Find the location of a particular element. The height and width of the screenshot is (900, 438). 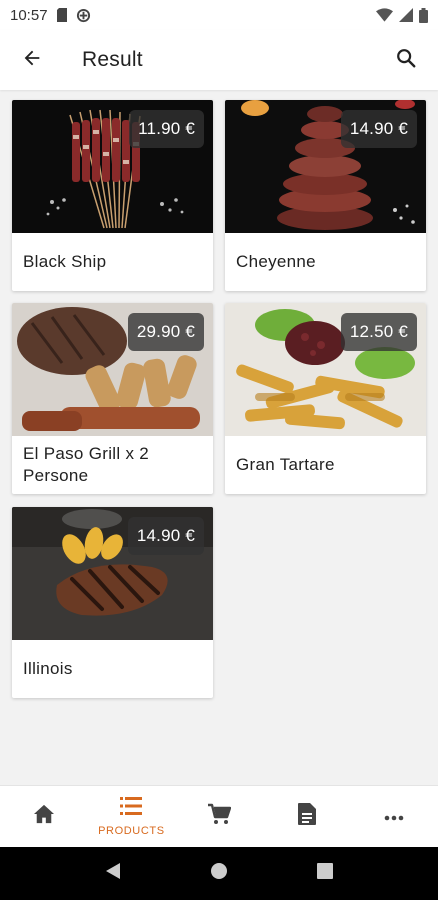

app-bar: Result is located at coordinates (219, 60).